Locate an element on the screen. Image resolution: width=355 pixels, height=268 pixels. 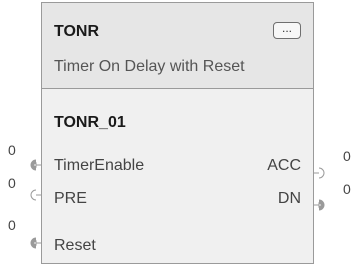
tag-name: TONR_01 is located at coordinates (90, 123).